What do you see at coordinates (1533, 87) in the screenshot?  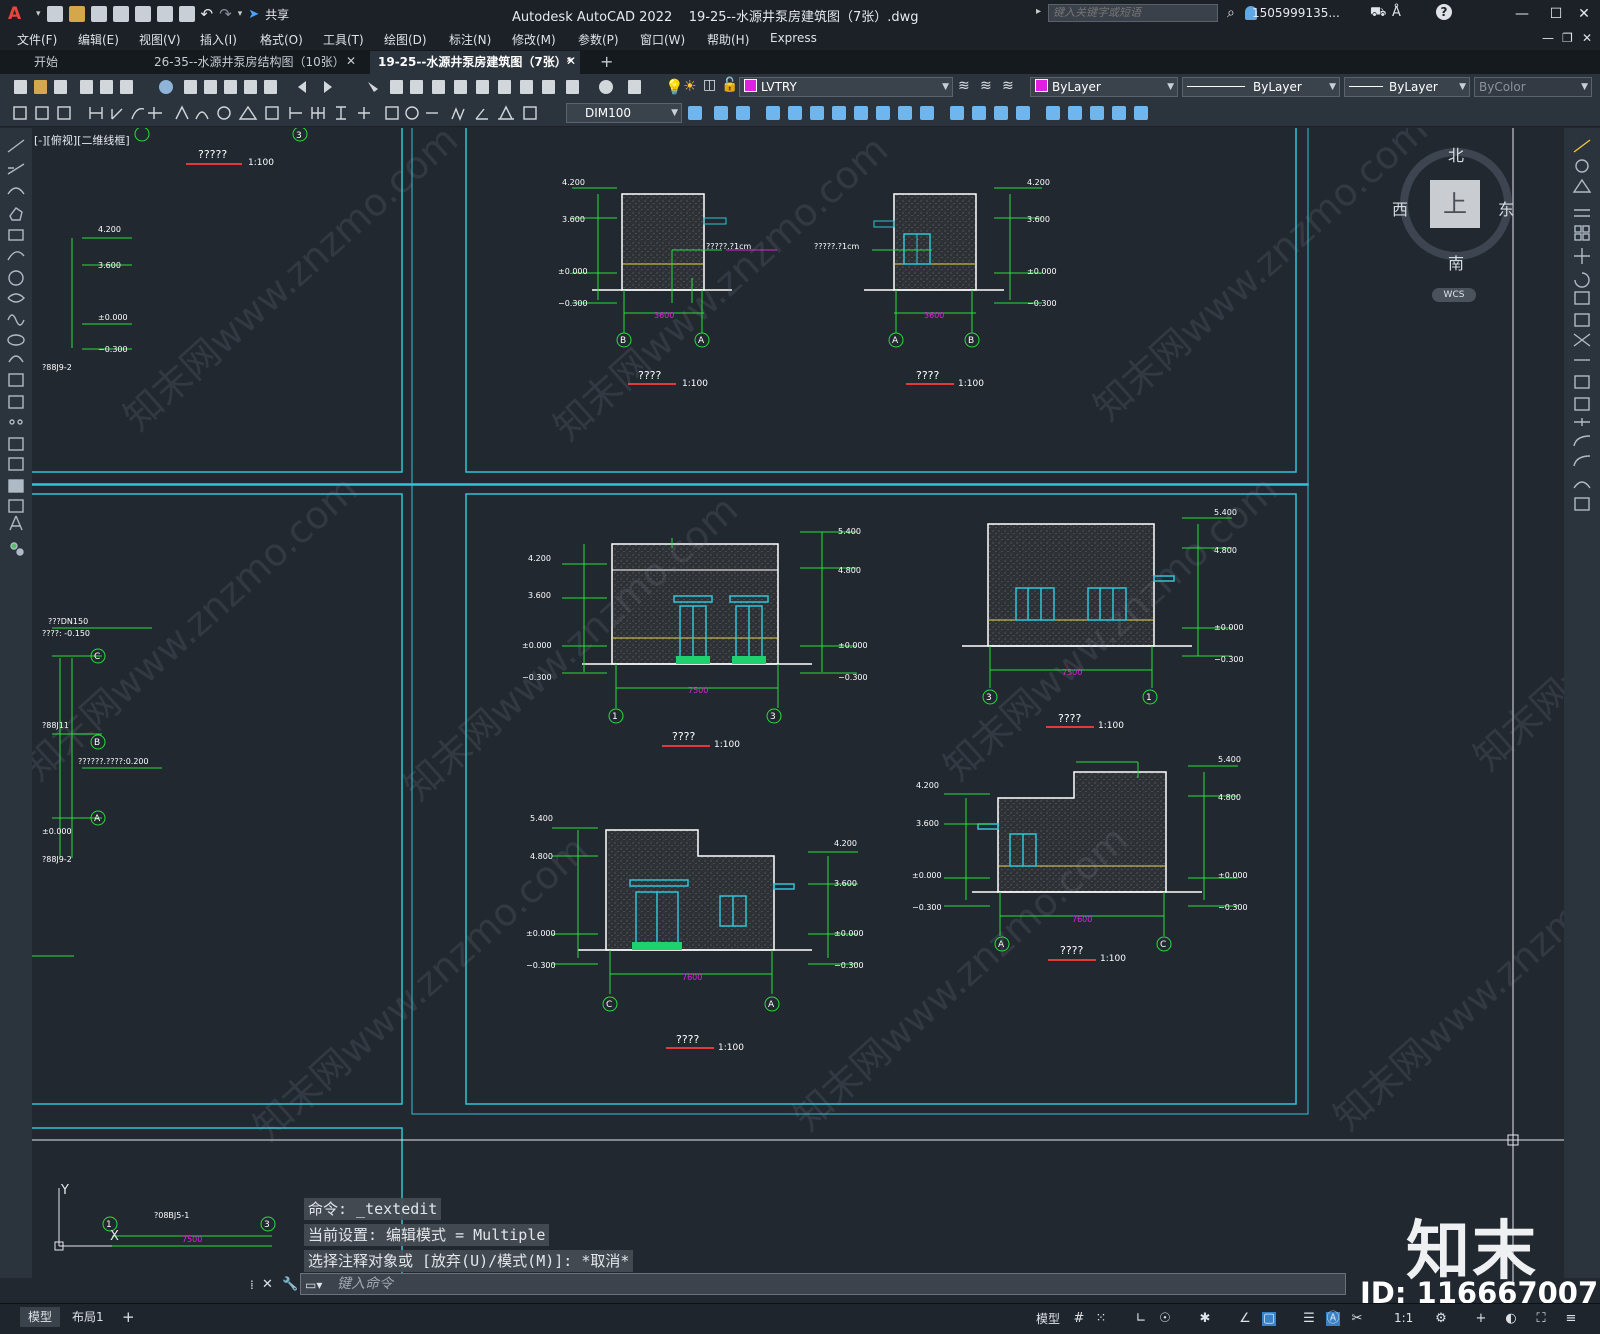 I see `plotstyle-dropdown: ByColor ▼` at bounding box center [1533, 87].